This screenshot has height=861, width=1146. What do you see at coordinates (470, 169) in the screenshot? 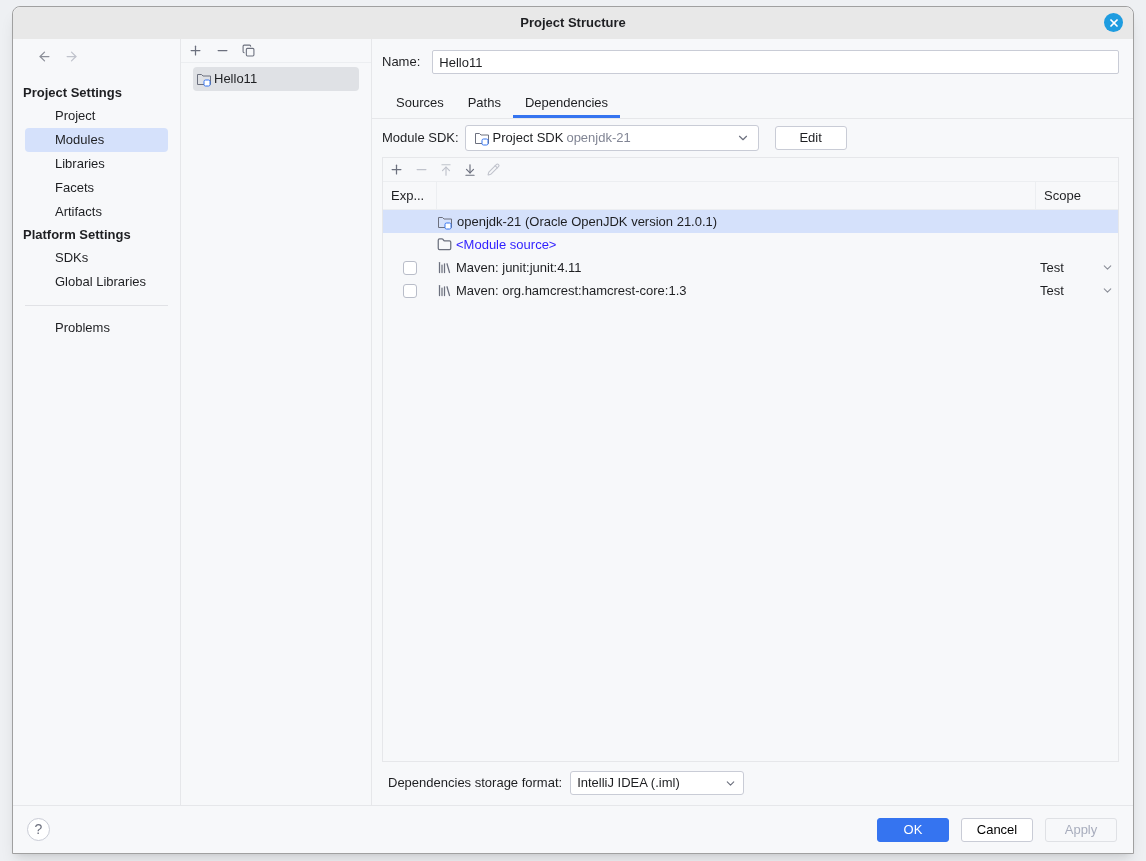
I see `move-down-icon` at bounding box center [470, 169].